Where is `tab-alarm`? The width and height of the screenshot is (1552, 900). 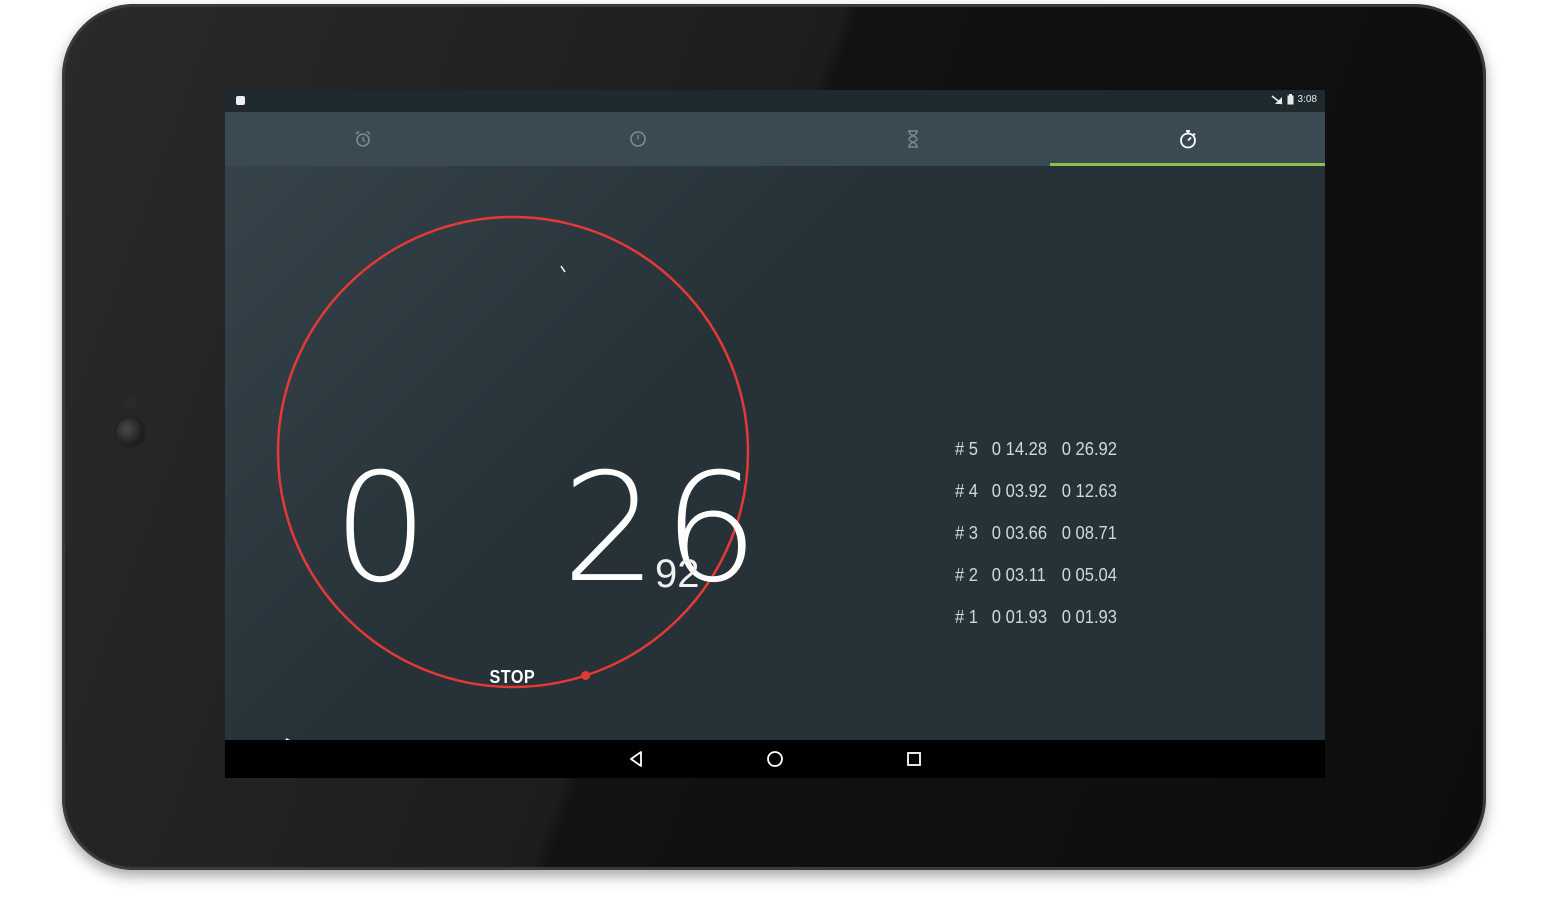 tab-alarm is located at coordinates (362, 139).